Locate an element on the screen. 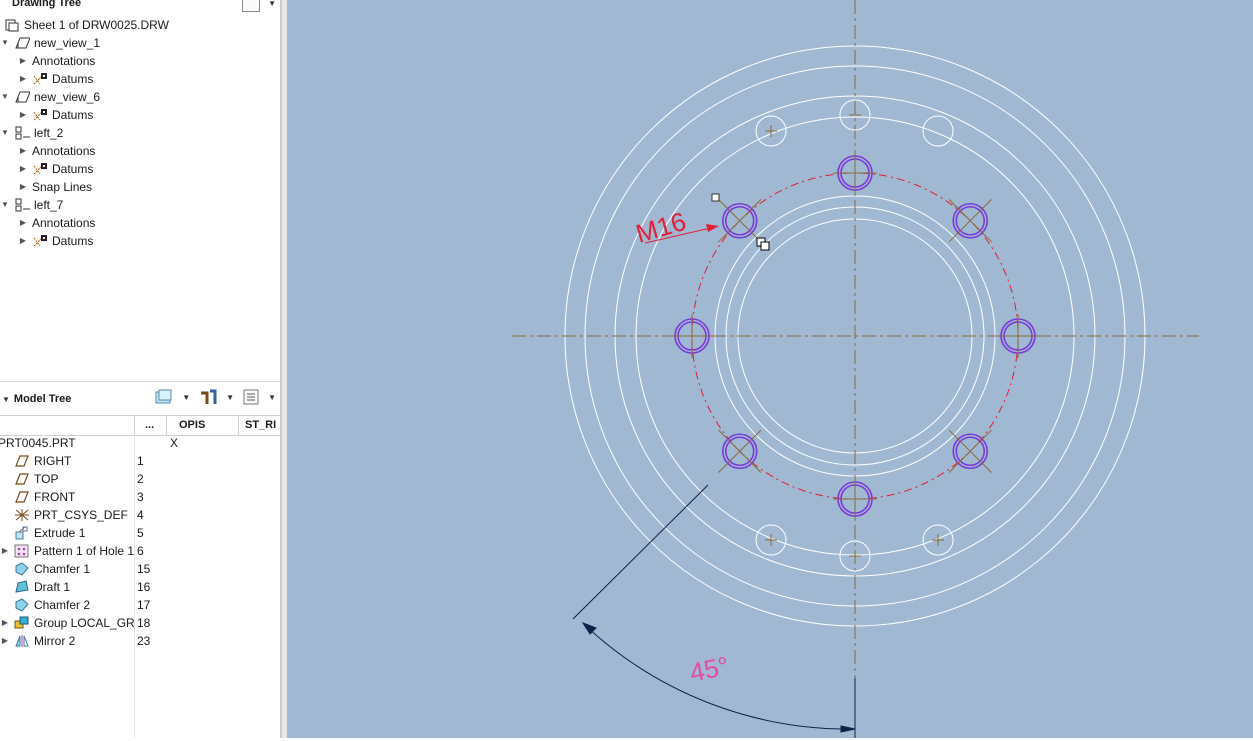 This screenshot has height=741, width=1253. drawing-tree-item-label: Snap Lines is located at coordinates (62, 187).